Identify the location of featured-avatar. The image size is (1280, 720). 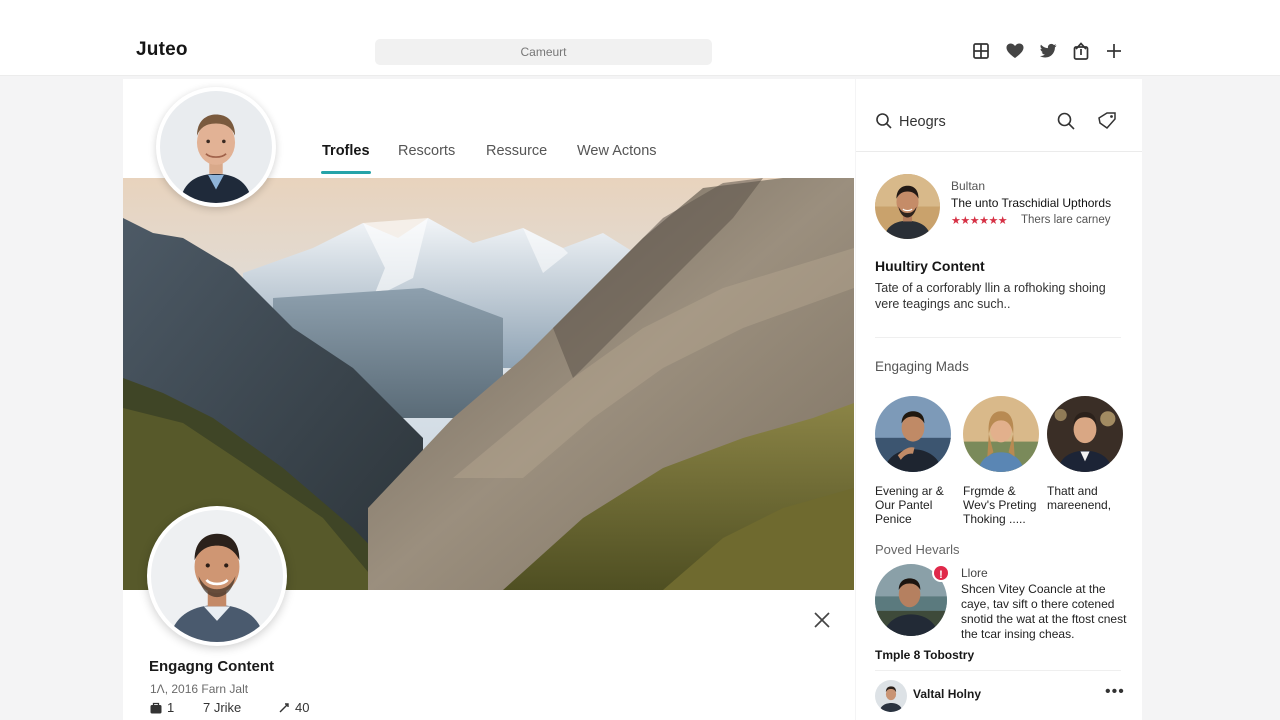
(907, 206).